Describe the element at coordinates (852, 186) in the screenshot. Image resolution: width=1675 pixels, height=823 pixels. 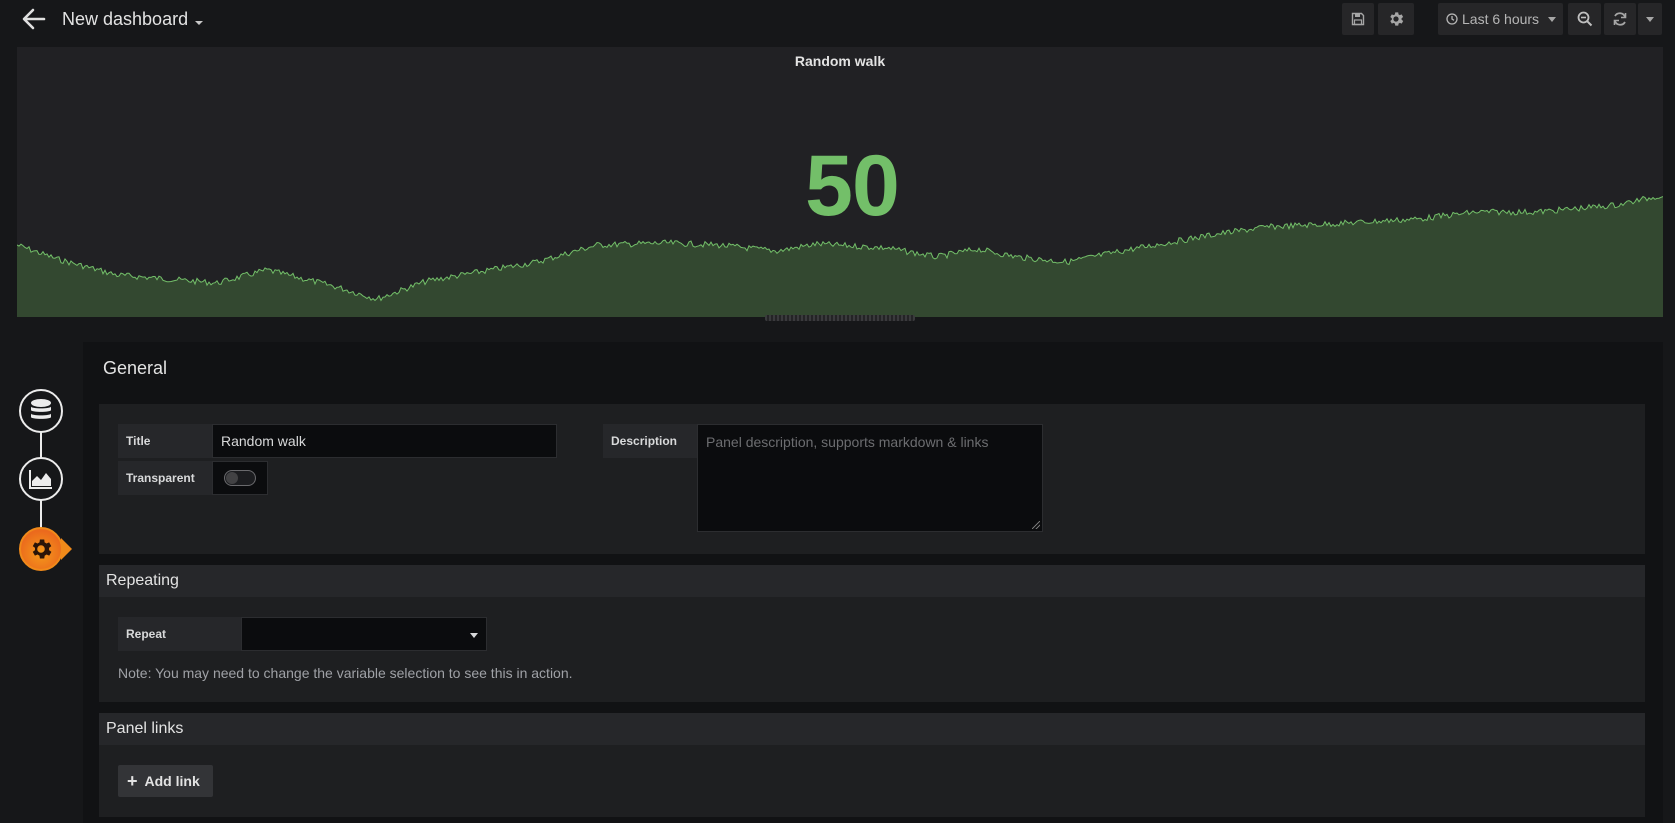
I see `stat-value: 50` at that location.